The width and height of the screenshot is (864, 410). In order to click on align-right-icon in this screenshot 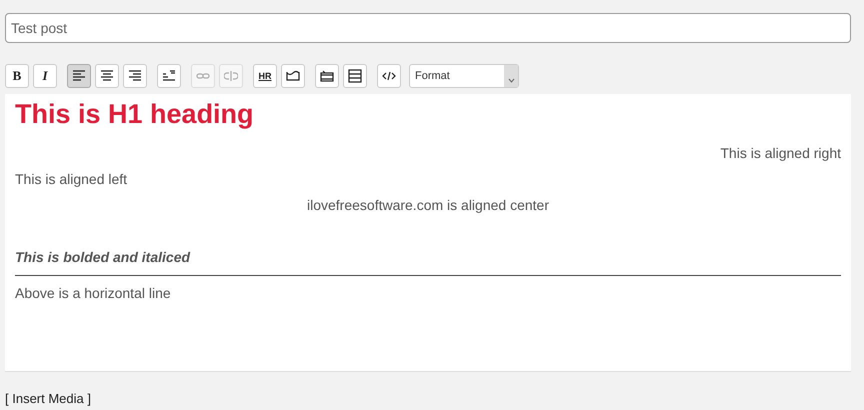, I will do `click(135, 76)`.